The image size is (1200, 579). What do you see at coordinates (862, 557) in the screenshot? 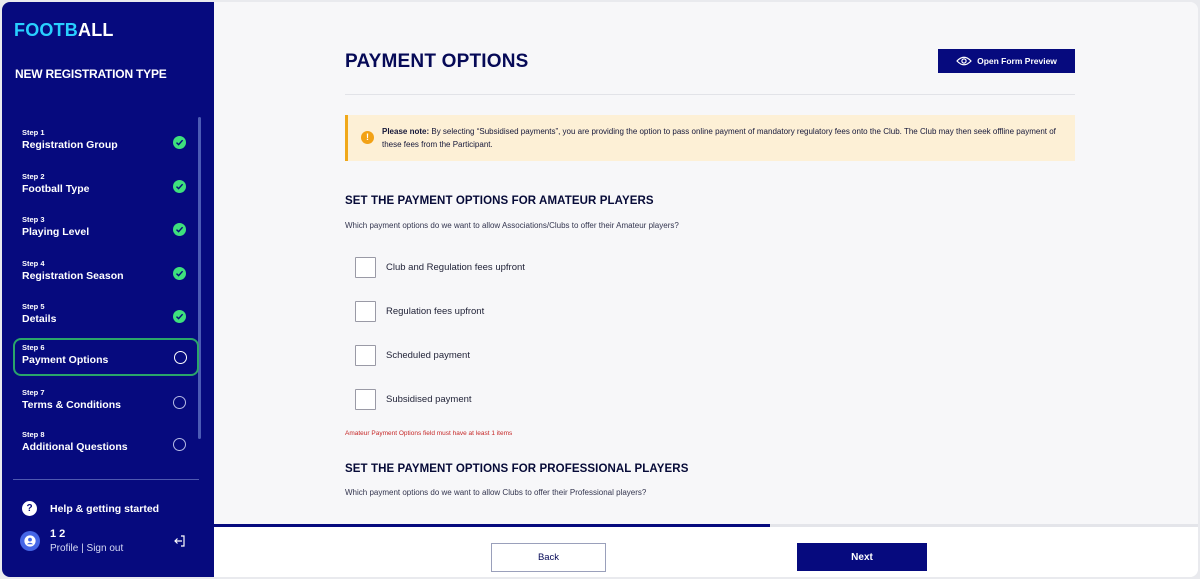
I see `next-button: Next` at bounding box center [862, 557].